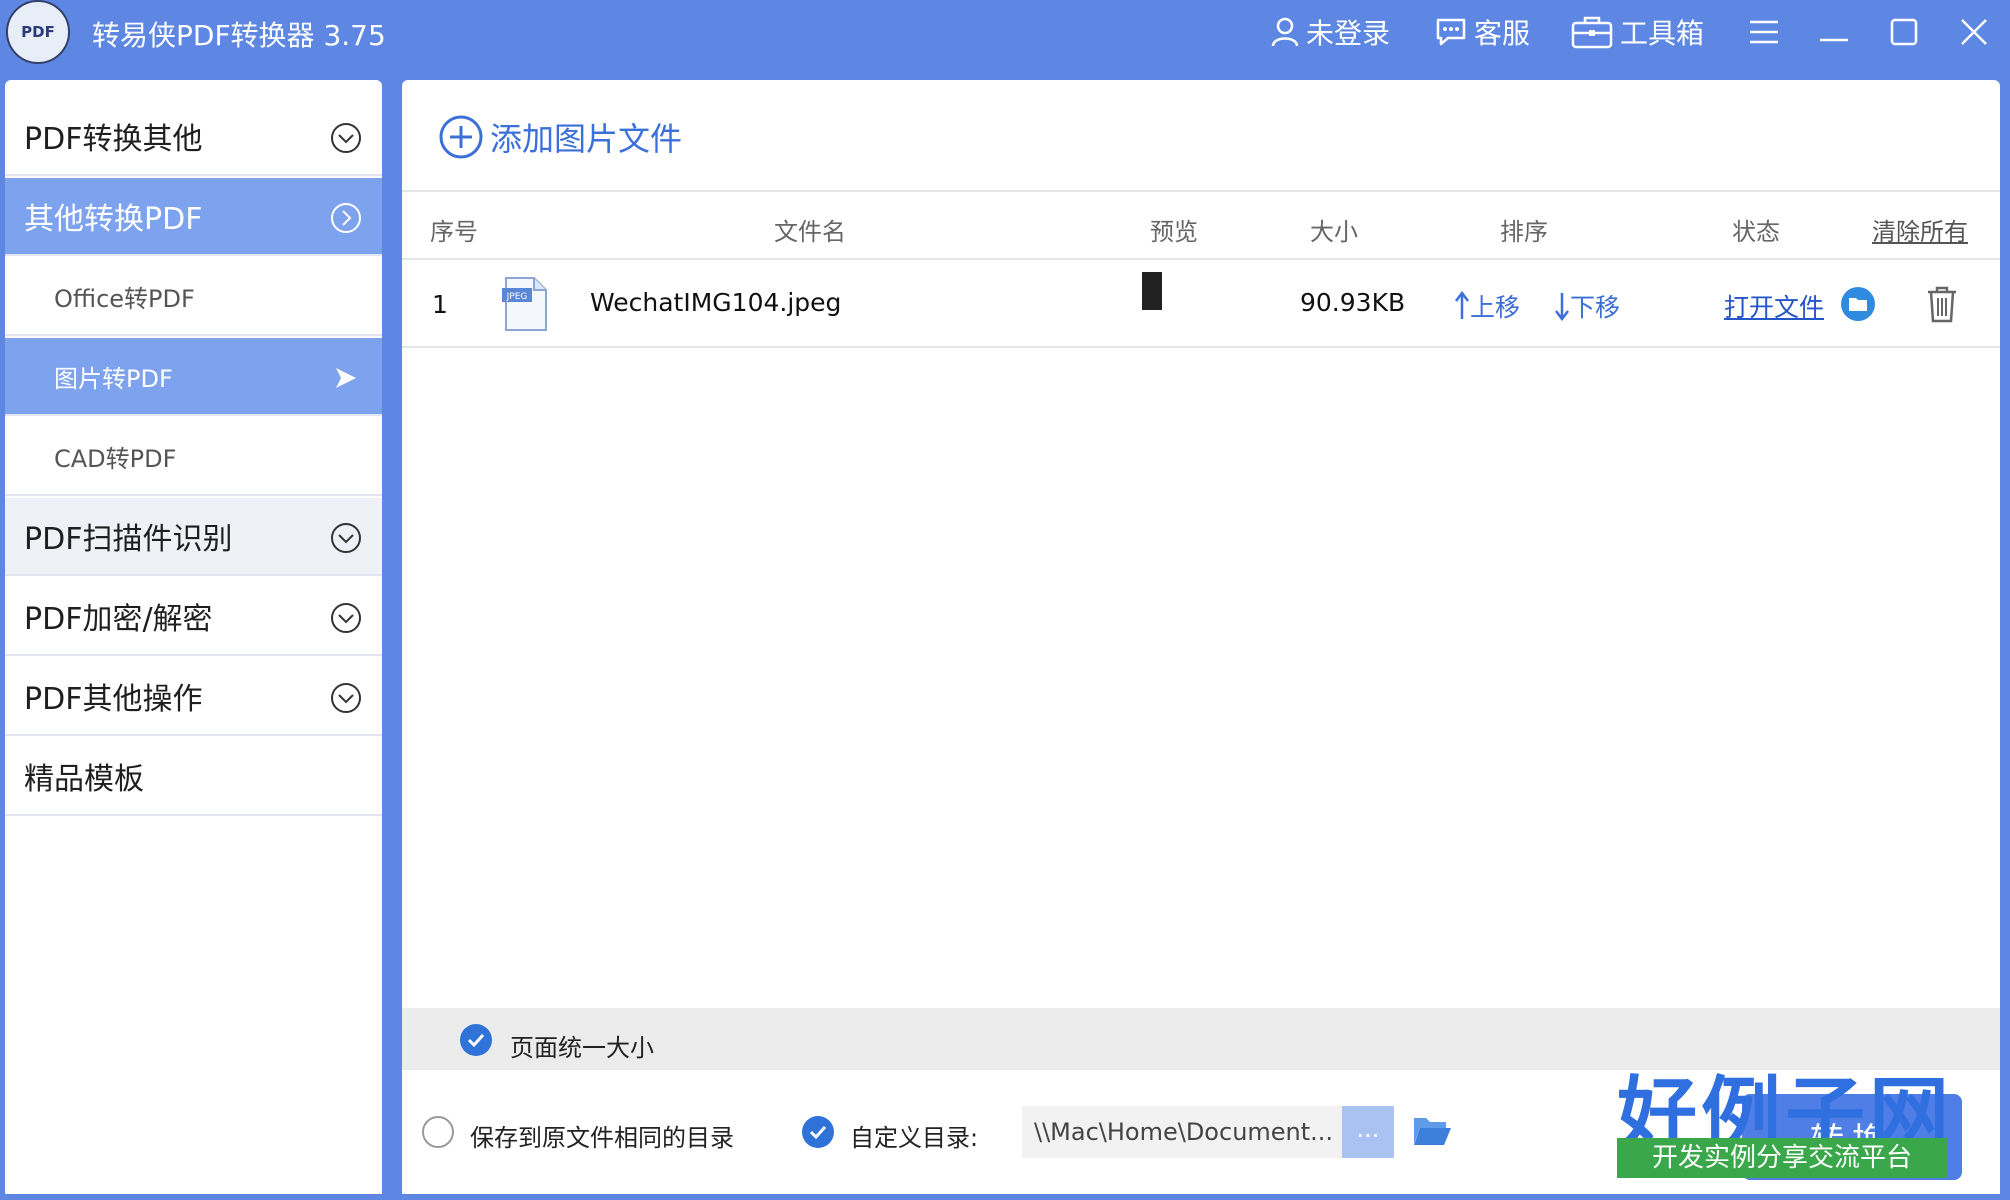 This screenshot has height=1200, width=2010. Describe the element at coordinates (454, 232) in the screenshot. I see `col-index: 序号` at that location.